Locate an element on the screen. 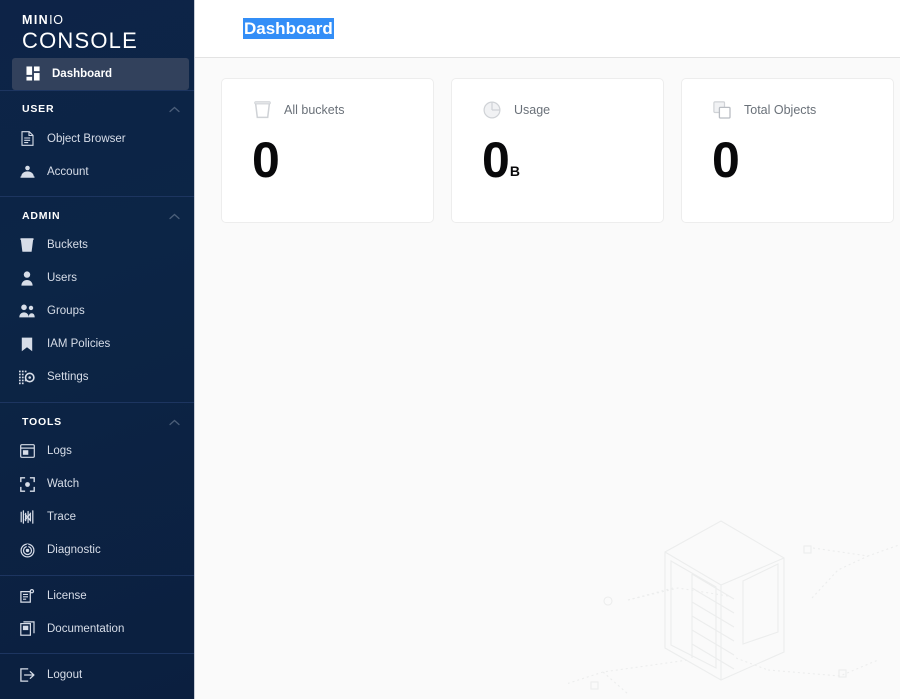  sidebar-item-label: Object Browser is located at coordinates (86, 138).